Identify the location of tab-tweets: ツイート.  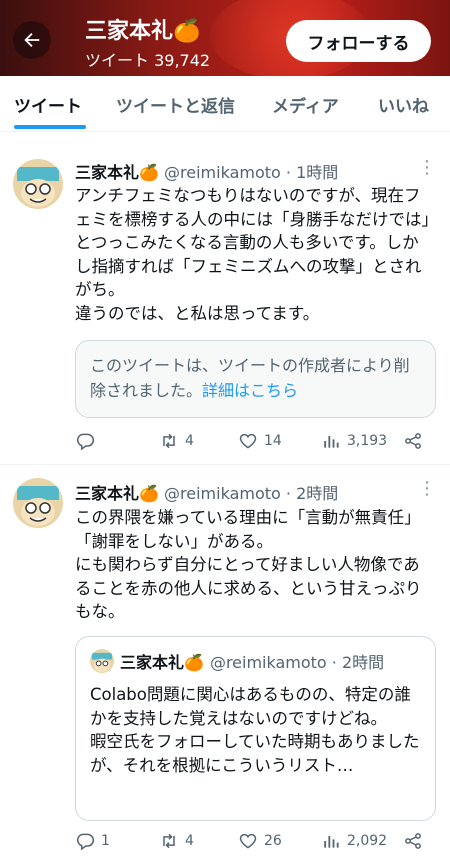
(48, 104).